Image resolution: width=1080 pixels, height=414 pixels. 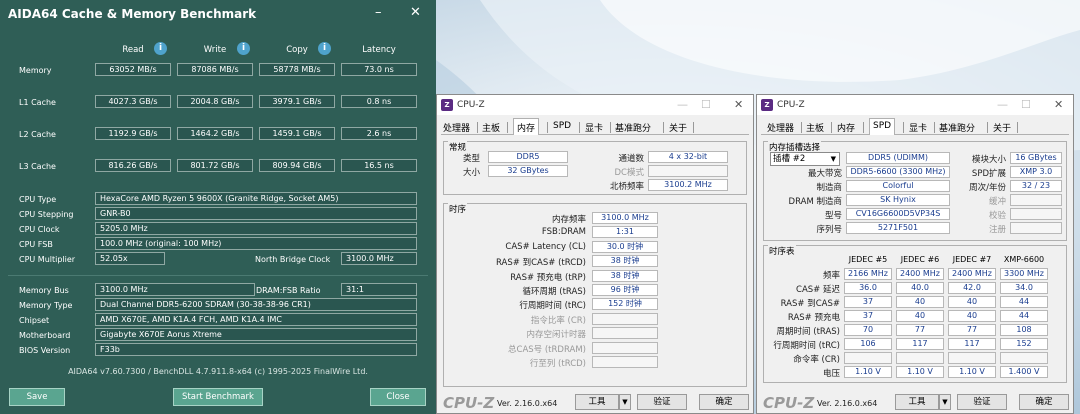 What do you see at coordinates (256, 228) in the screenshot?
I see `cpu-clock-value: 5205.0 MHz` at bounding box center [256, 228].